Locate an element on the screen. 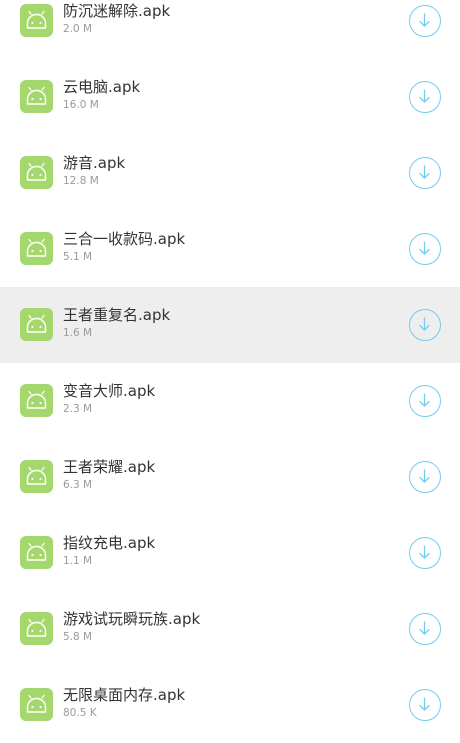 The height and width of the screenshot is (743, 460). file-size: 5.8 M is located at coordinates (78, 637).